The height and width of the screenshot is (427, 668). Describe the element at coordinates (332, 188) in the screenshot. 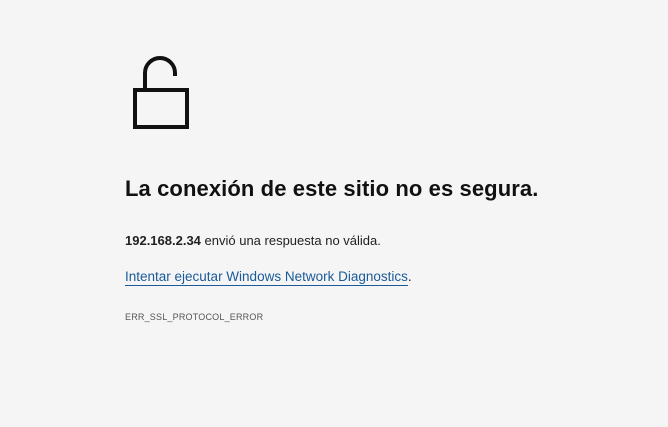

I see `page-title: La conexión de este sitio no es segura.` at that location.